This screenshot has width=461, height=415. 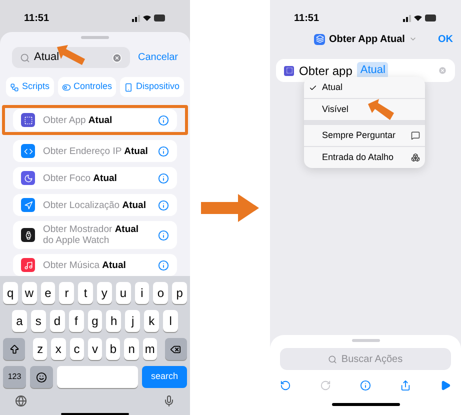 What do you see at coordinates (415, 157) in the screenshot?
I see `stack-icon` at bounding box center [415, 157].